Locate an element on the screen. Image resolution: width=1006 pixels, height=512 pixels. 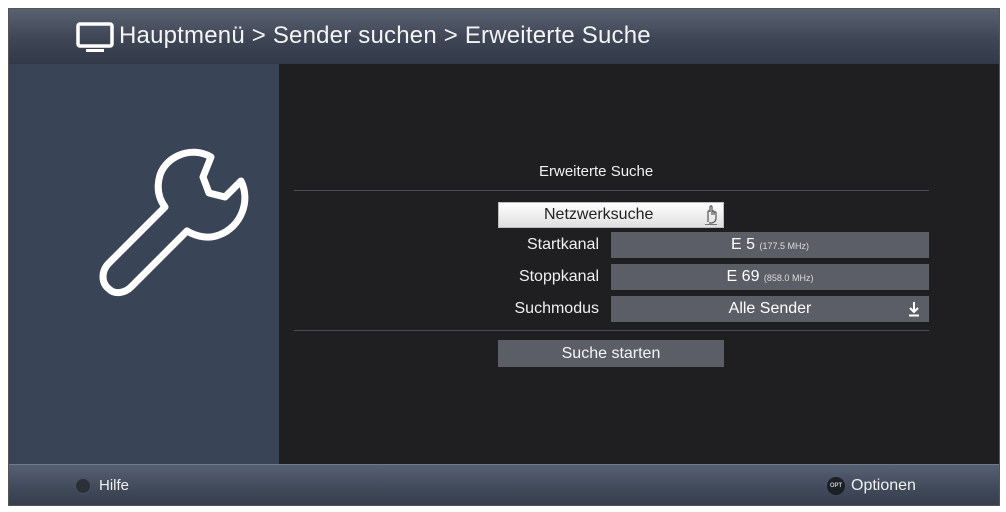
start-channel-label: Startkanal is located at coordinates (562, 244).